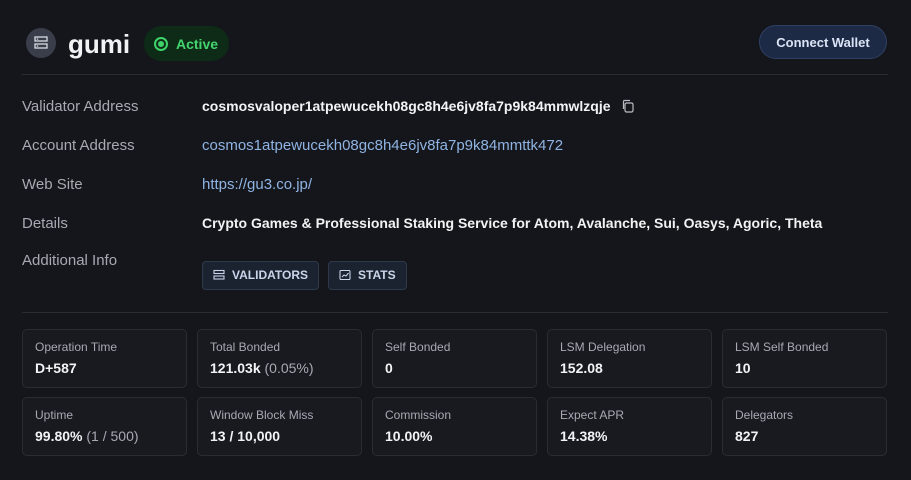  Describe the element at coordinates (764, 415) in the screenshot. I see `stat-label: Delegators` at that location.